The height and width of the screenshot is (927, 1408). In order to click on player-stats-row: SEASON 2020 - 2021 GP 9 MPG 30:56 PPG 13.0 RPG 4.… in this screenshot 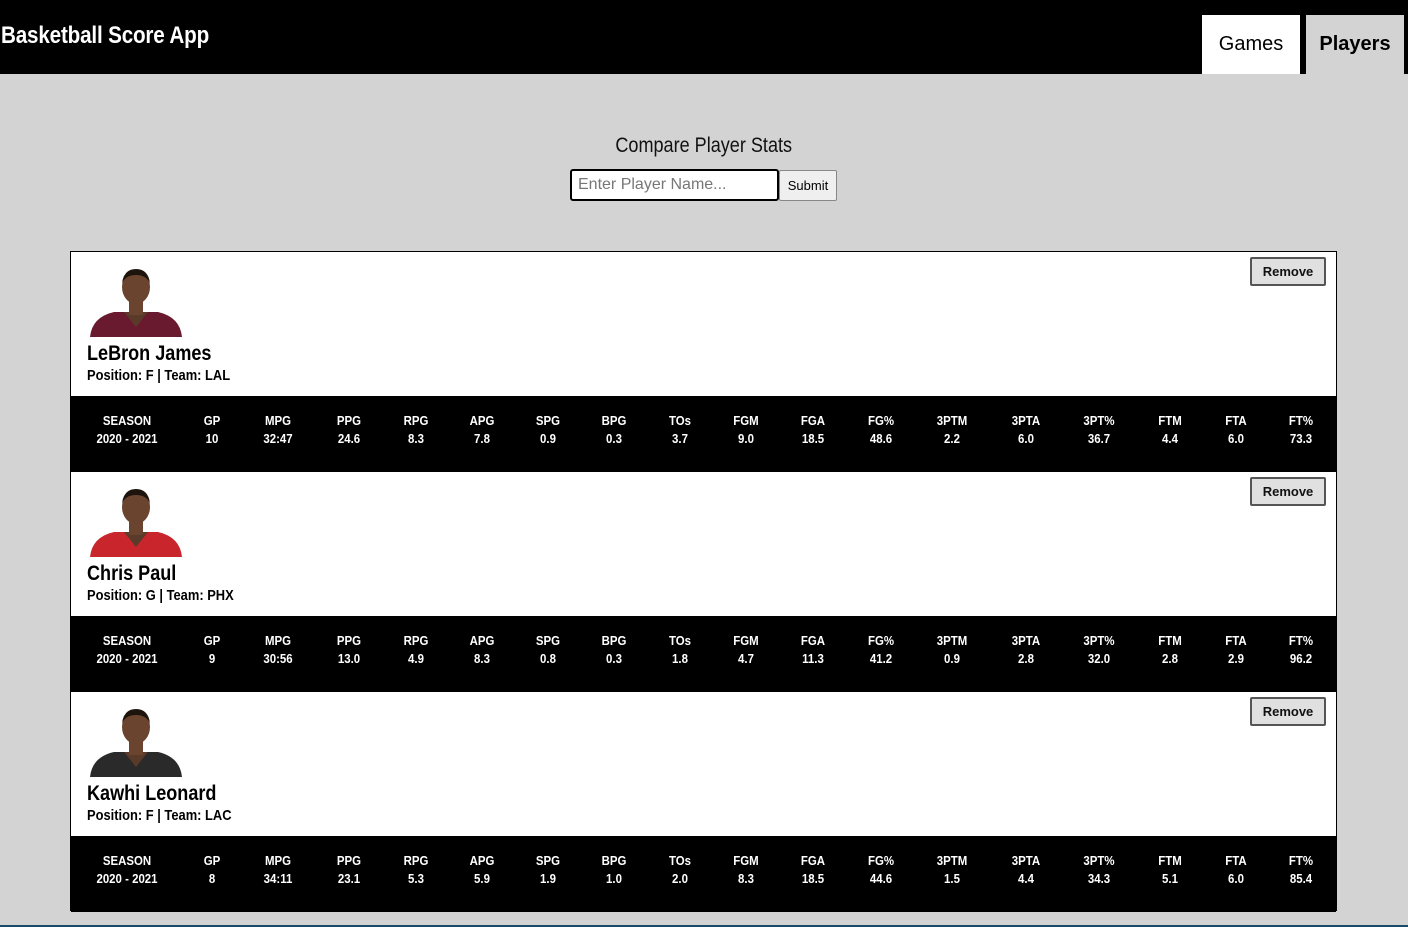, I will do `click(703, 654)`.